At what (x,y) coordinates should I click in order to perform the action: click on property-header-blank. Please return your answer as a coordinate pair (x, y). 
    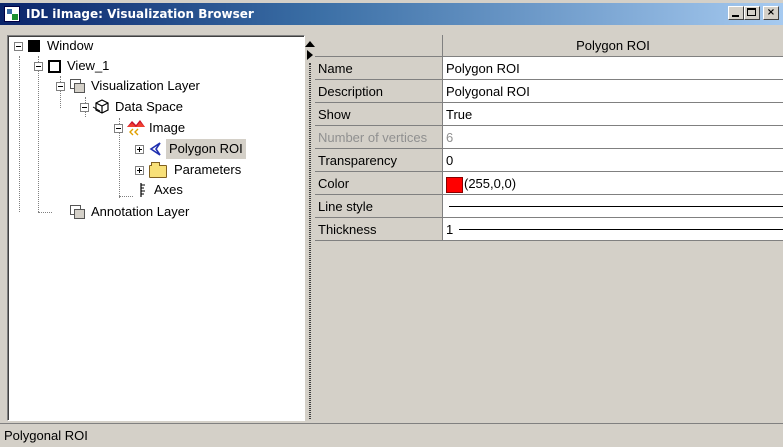
    Looking at the image, I should click on (379, 46).